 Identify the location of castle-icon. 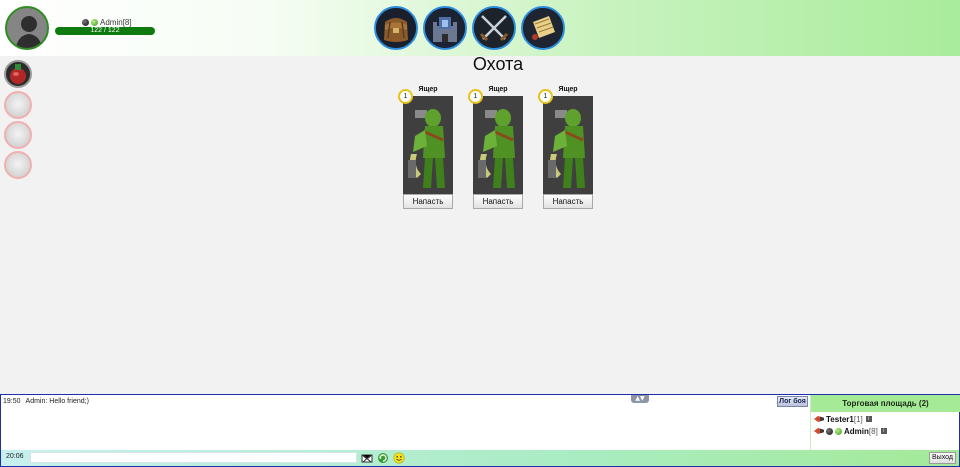
(445, 28).